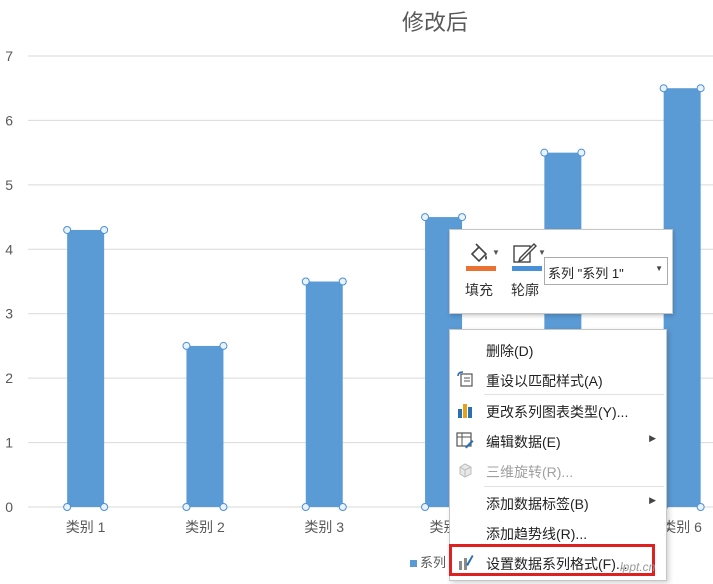 The height and width of the screenshot is (584, 713). What do you see at coordinates (479, 290) in the screenshot?
I see `fill-label: 填充` at bounding box center [479, 290].